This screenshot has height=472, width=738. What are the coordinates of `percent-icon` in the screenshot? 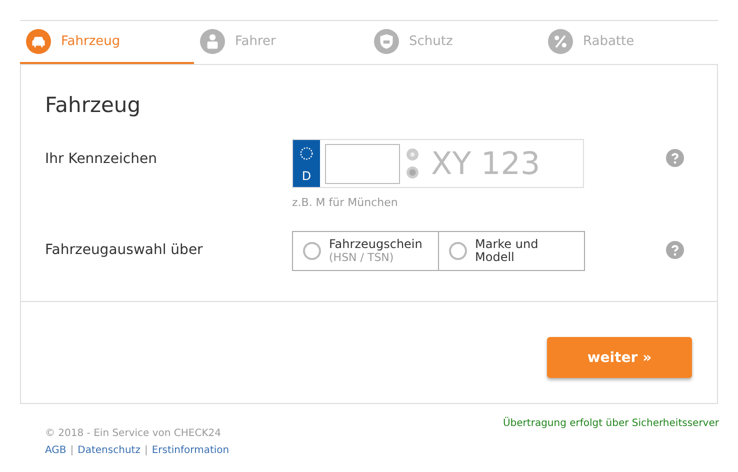 It's located at (560, 41).